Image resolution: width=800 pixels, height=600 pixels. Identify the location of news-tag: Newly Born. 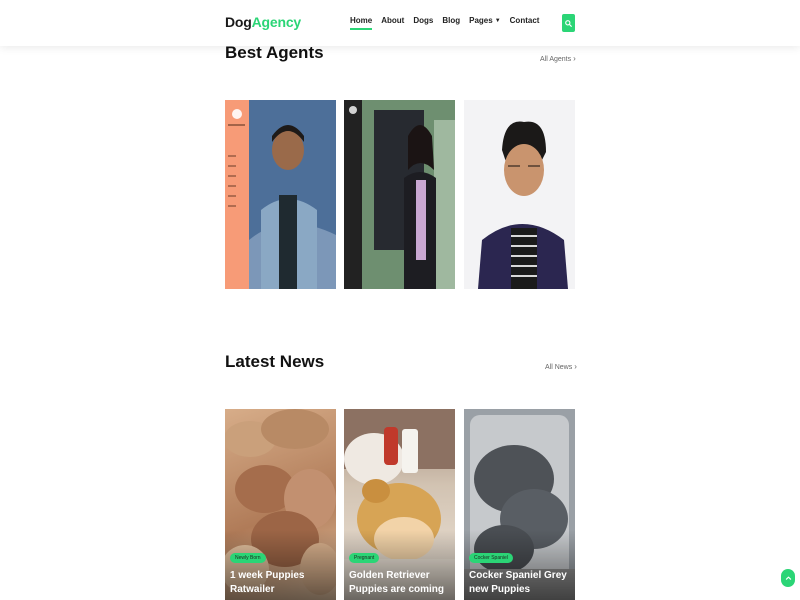
(248, 558).